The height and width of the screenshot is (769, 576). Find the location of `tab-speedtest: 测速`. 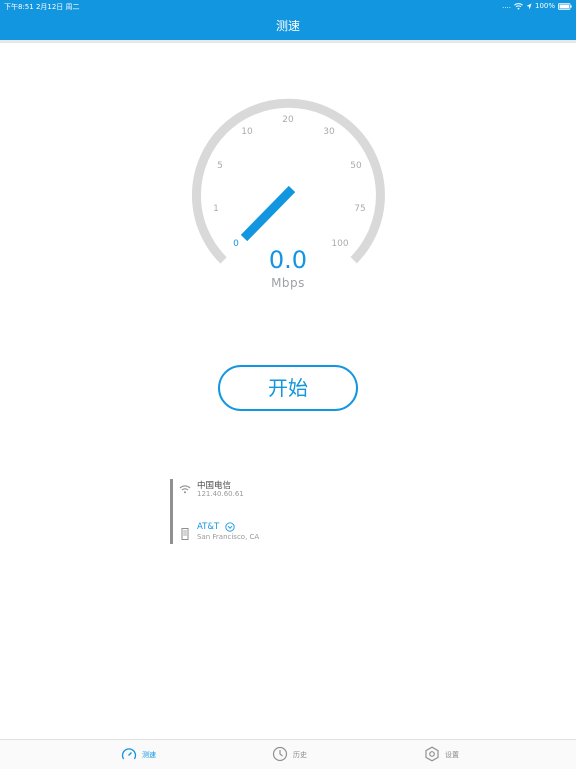

tab-speedtest: 测速 is located at coordinates (151, 754).